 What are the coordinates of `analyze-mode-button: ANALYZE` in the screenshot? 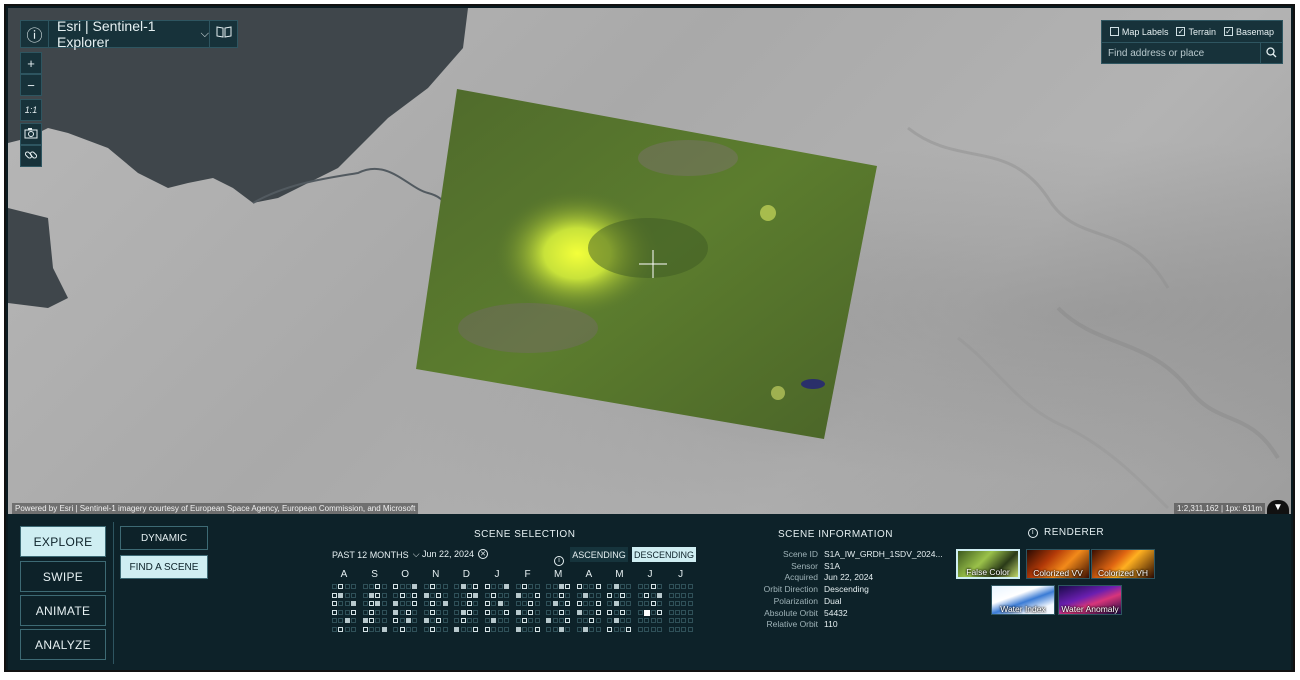 It's located at (63, 644).